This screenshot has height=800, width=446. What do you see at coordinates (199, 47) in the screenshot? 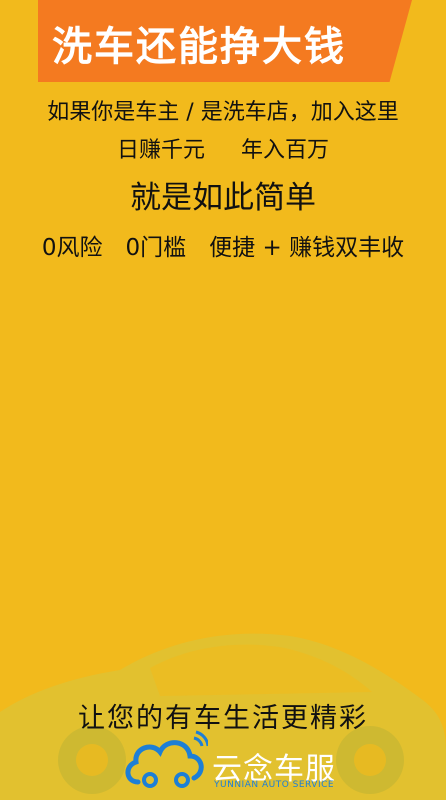
I see `banner-title: 洗车还能挣大钱` at bounding box center [199, 47].